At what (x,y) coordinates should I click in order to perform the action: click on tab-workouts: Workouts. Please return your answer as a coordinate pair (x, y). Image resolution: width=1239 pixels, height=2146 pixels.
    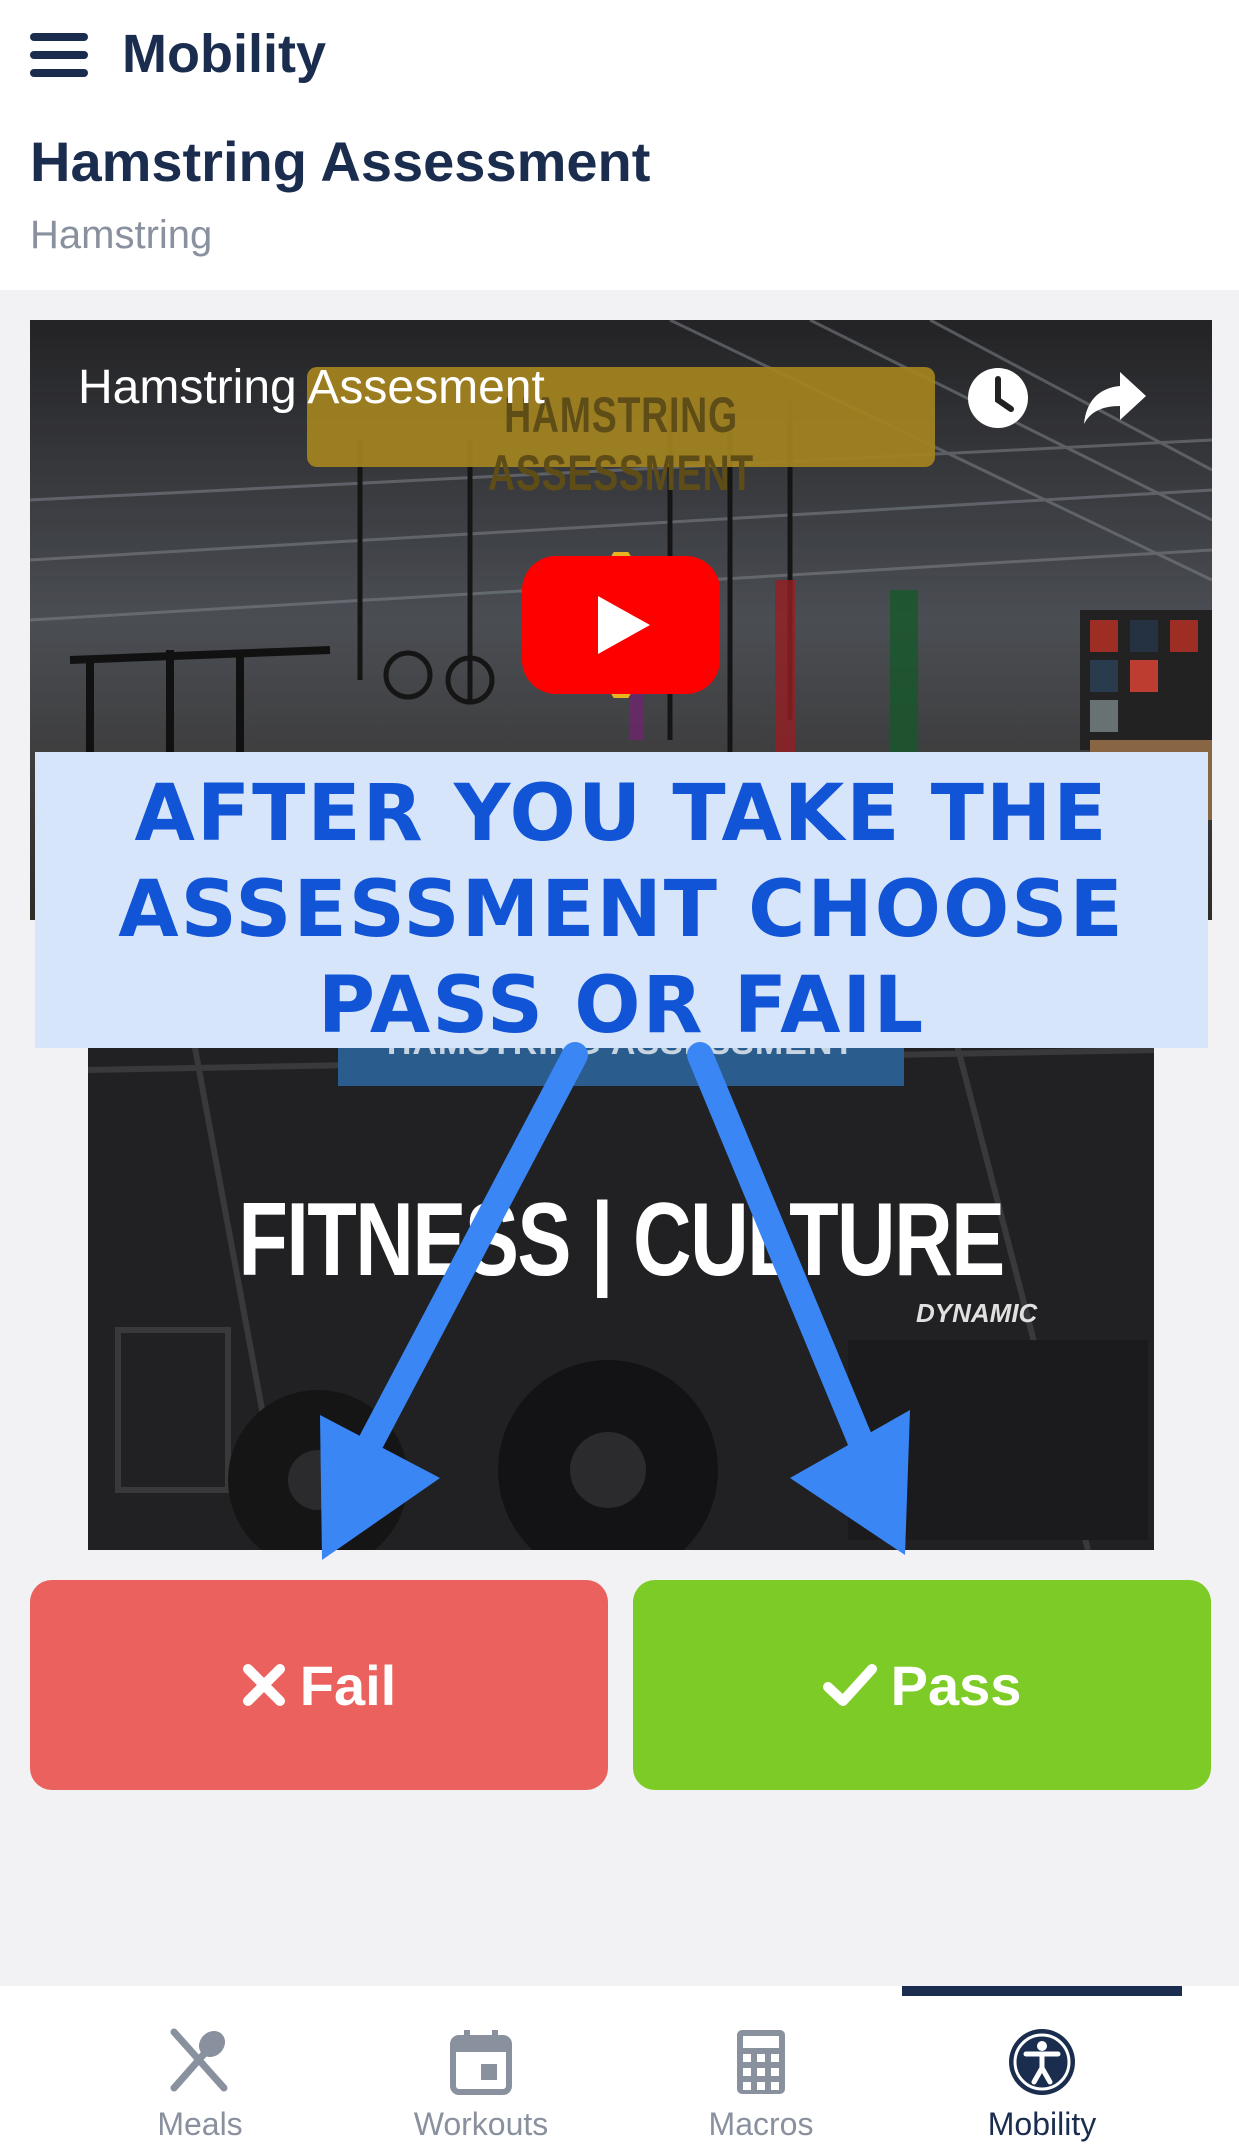
    Looking at the image, I should click on (481, 2066).